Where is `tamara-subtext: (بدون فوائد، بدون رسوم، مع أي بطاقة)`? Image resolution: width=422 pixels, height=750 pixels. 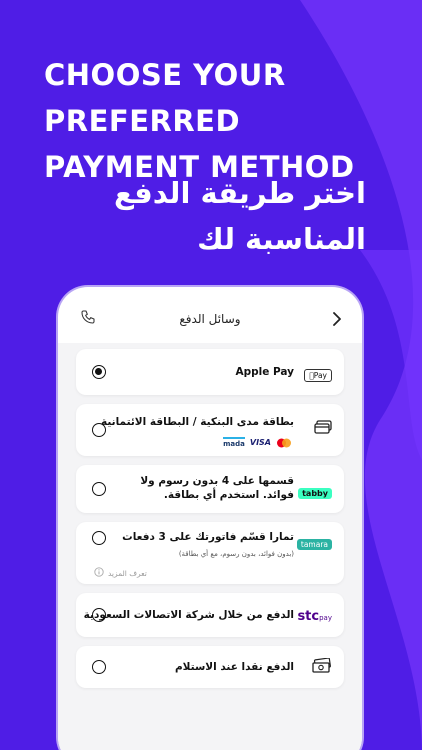 tamara-subtext: (بدون فوائد، بدون رسوم، مع أي بطاقة) is located at coordinates (236, 554).